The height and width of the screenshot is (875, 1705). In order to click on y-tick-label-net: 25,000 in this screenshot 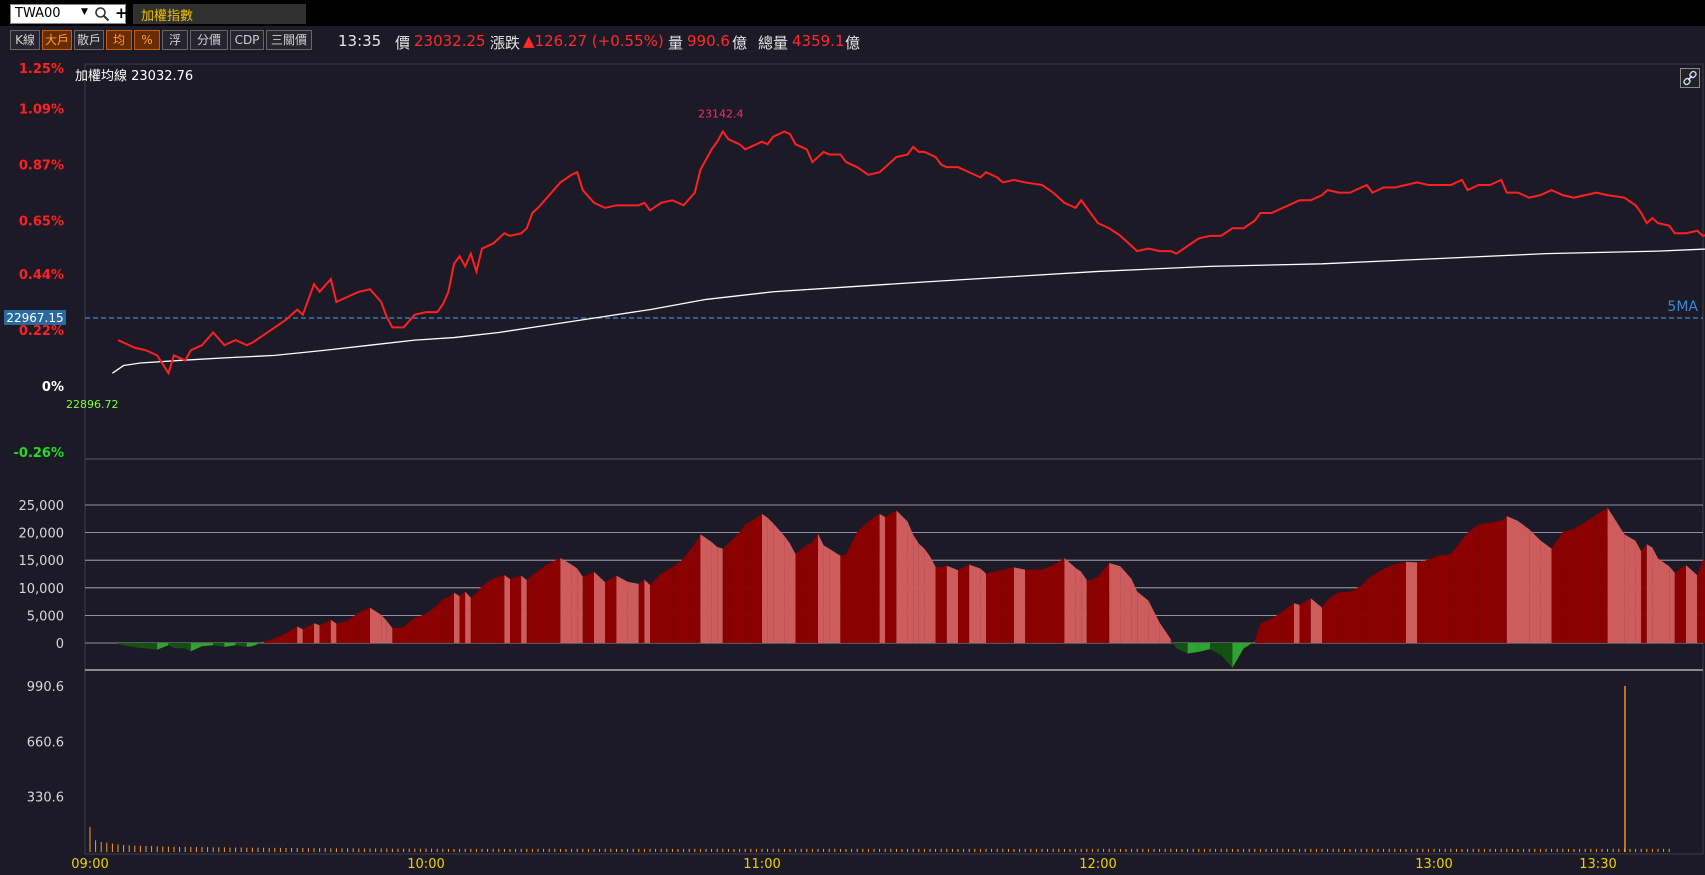, I will do `click(42, 506)`.